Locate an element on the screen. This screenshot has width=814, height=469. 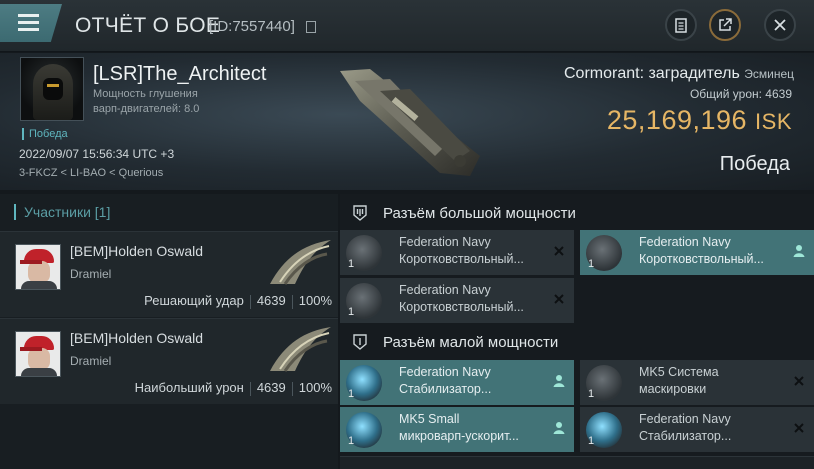
scram-strength-value: варп-двигателей: 8.0 is located at coordinates (146, 109).